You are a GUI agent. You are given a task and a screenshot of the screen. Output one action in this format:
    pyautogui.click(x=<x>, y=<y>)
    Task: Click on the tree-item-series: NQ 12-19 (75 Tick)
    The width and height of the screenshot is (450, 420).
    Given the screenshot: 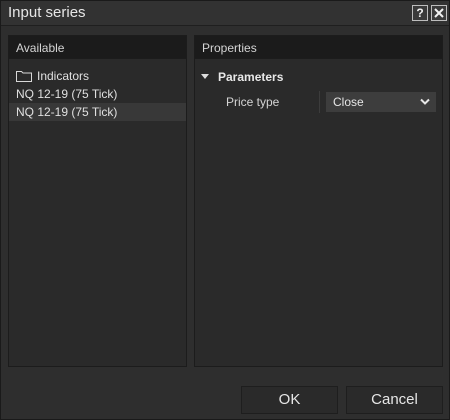 What is the action you would take?
    pyautogui.click(x=97, y=94)
    